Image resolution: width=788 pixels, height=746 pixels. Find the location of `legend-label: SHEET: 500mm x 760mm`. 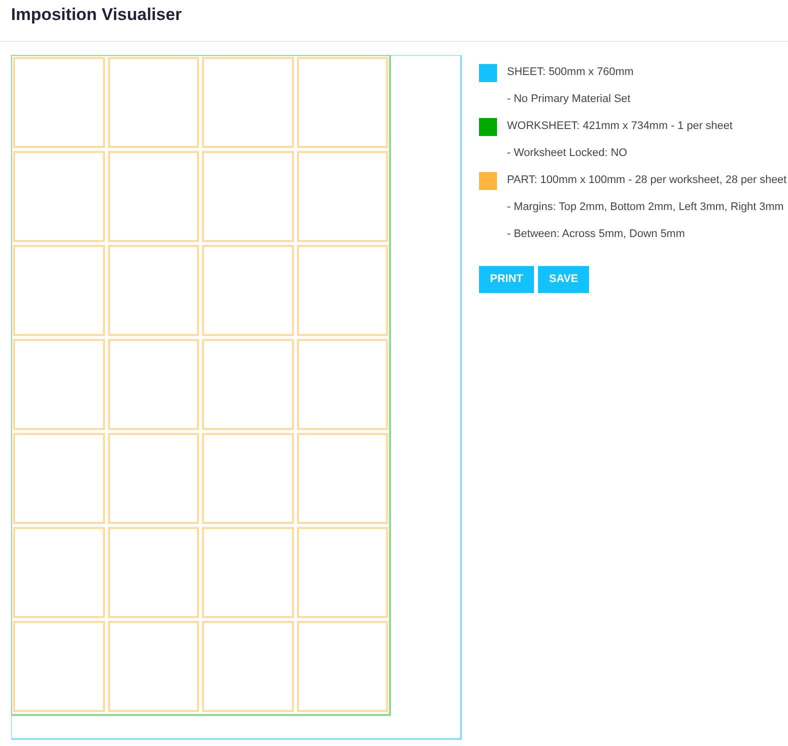

legend-label: SHEET: 500mm x 760mm is located at coordinates (570, 72).